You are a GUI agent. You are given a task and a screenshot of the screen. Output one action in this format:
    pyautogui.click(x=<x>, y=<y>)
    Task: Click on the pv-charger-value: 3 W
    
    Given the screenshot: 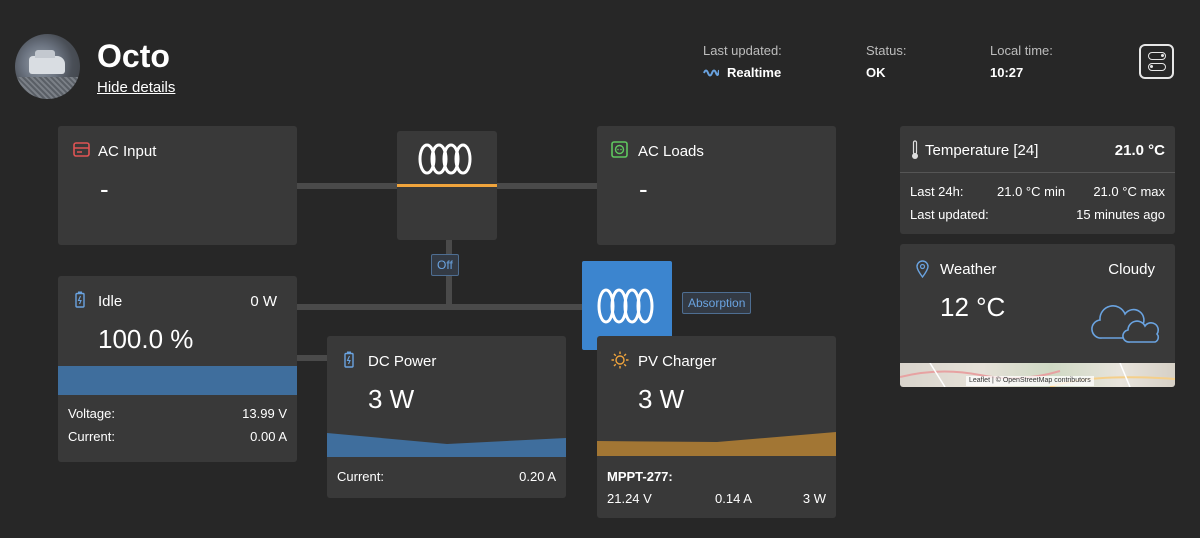 What is the action you would take?
    pyautogui.click(x=661, y=399)
    